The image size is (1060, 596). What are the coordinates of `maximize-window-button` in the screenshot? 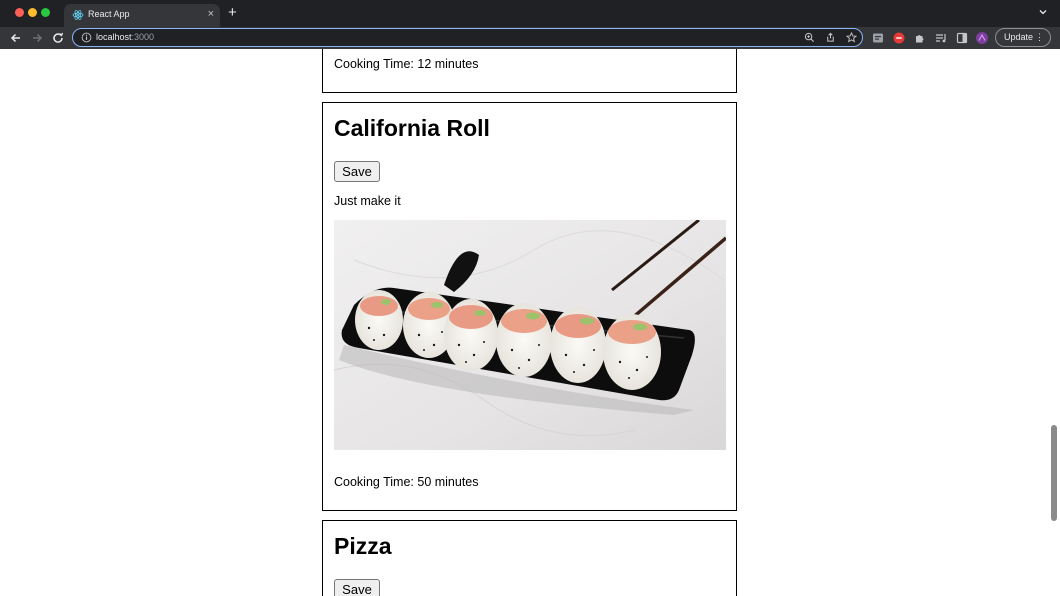 It's located at (45, 12).